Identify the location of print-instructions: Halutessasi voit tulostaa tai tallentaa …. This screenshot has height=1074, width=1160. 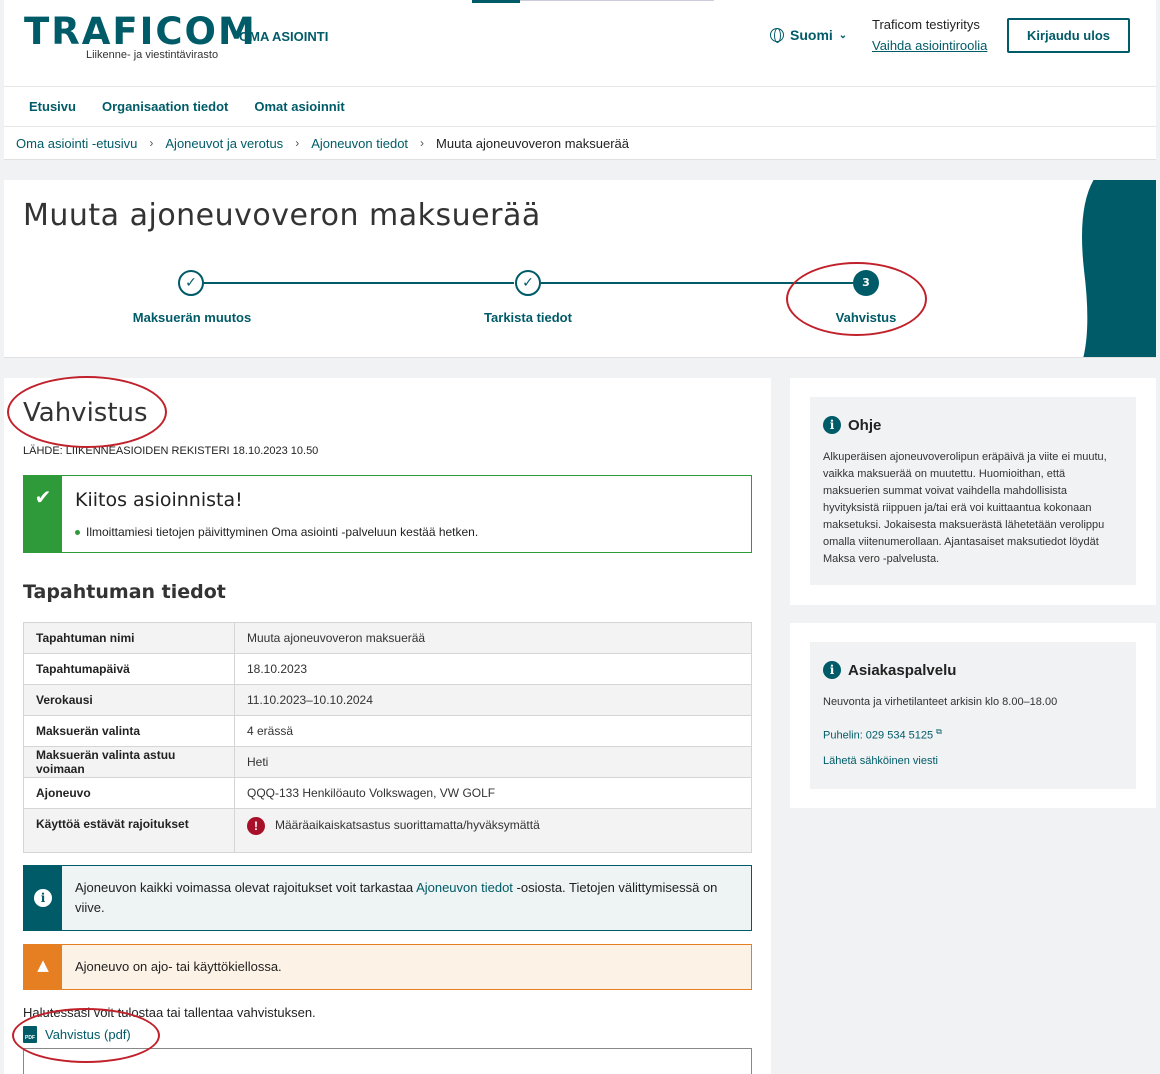
(169, 1012).